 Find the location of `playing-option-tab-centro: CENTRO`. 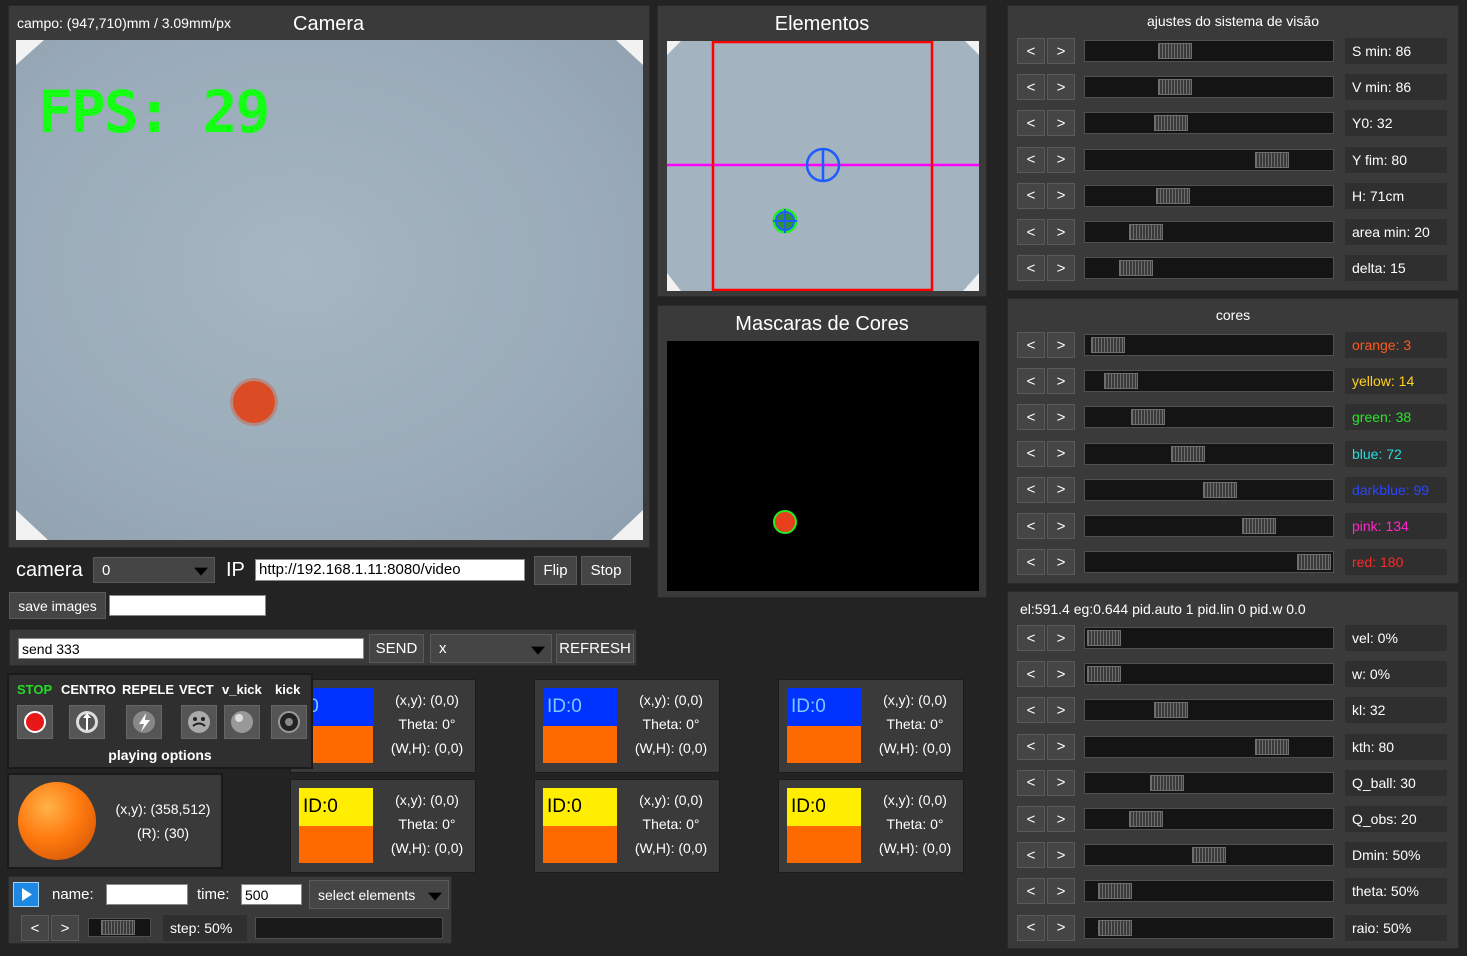

playing-option-tab-centro: CENTRO is located at coordinates (88, 689).